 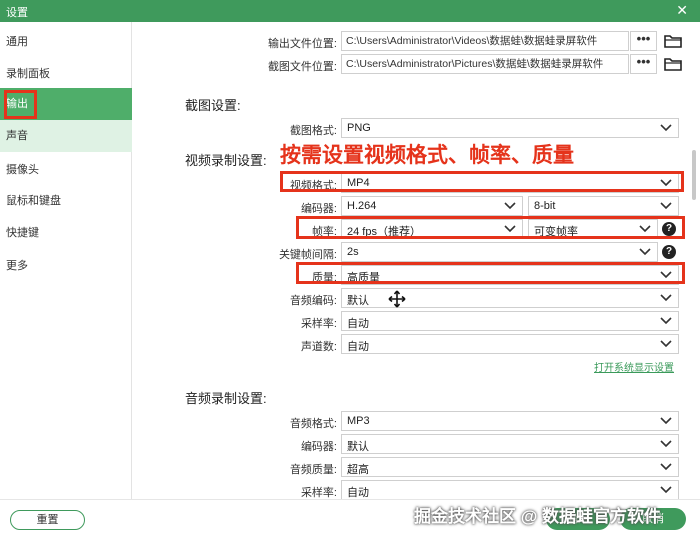 What do you see at coordinates (66, 170) in the screenshot?
I see `sidebar-item-camera: 摄像头` at bounding box center [66, 170].